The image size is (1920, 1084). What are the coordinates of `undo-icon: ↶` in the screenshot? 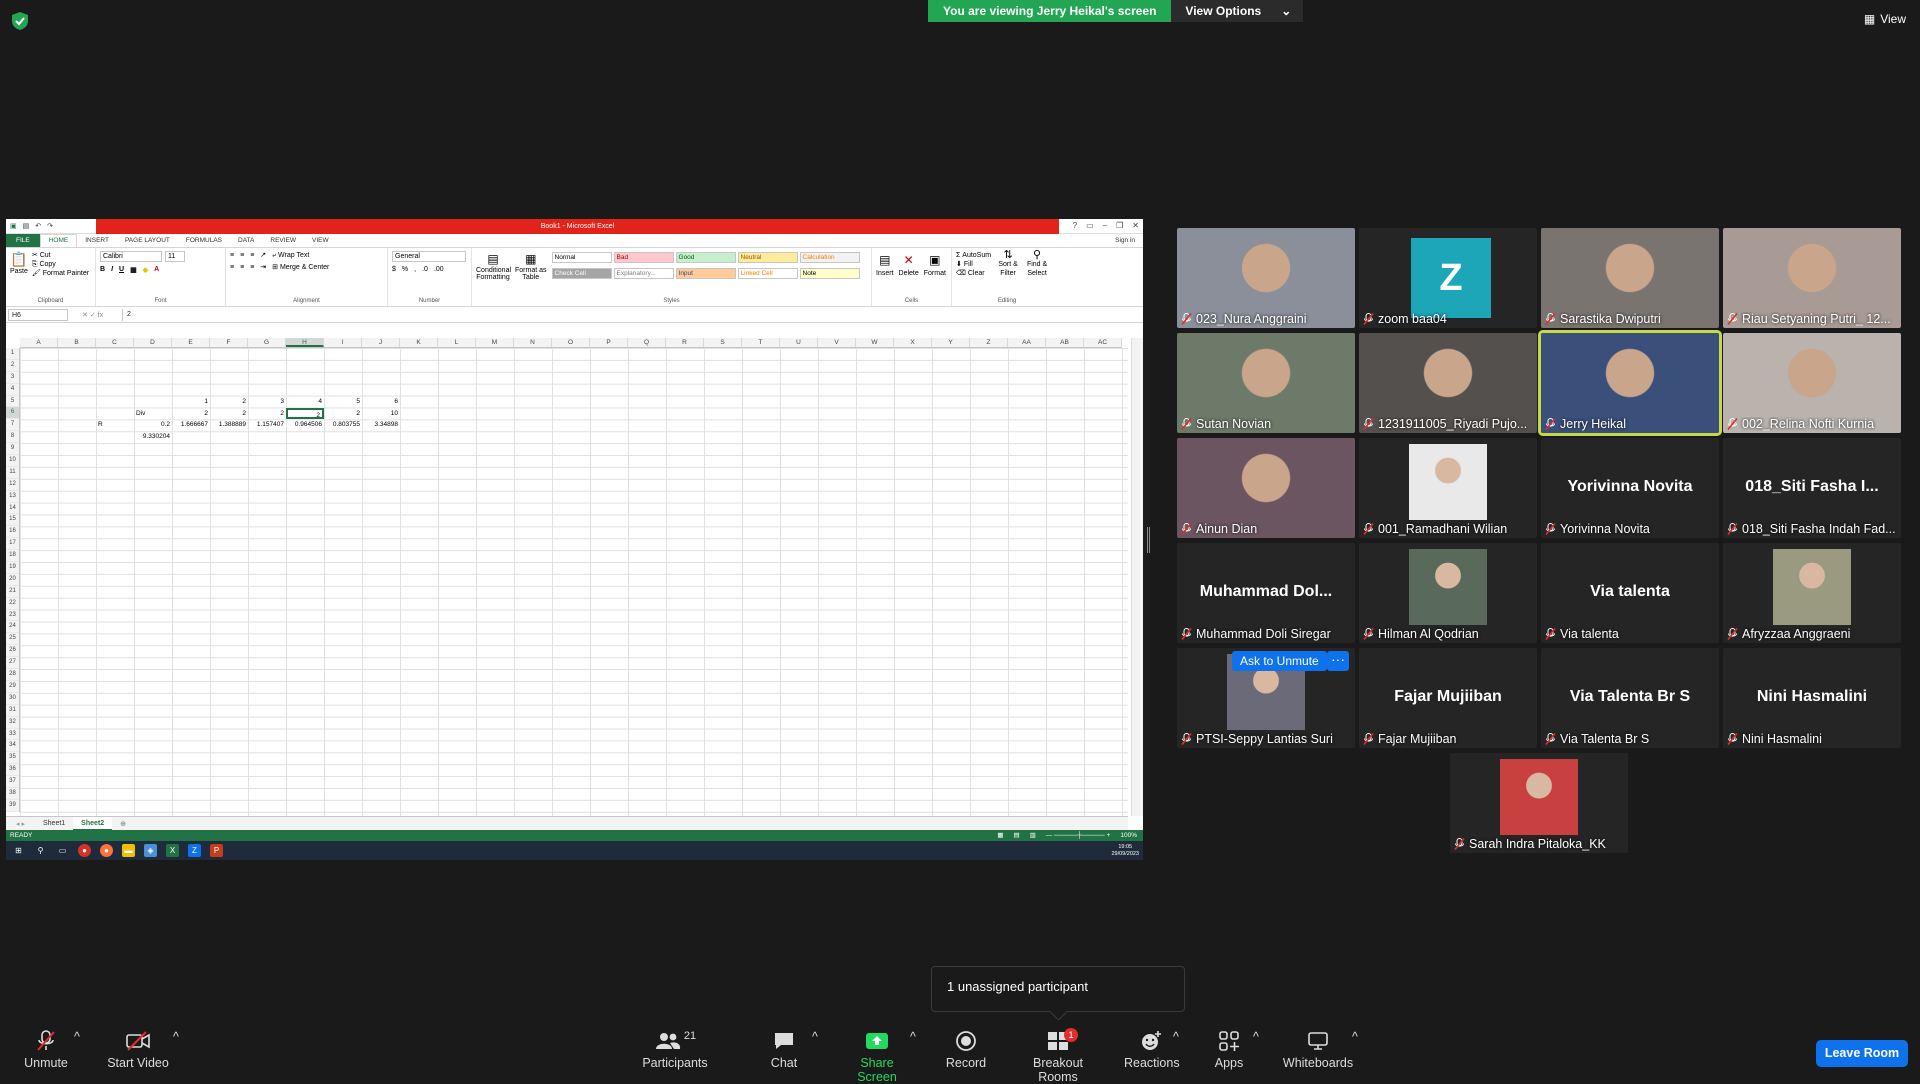 It's located at (38, 226).